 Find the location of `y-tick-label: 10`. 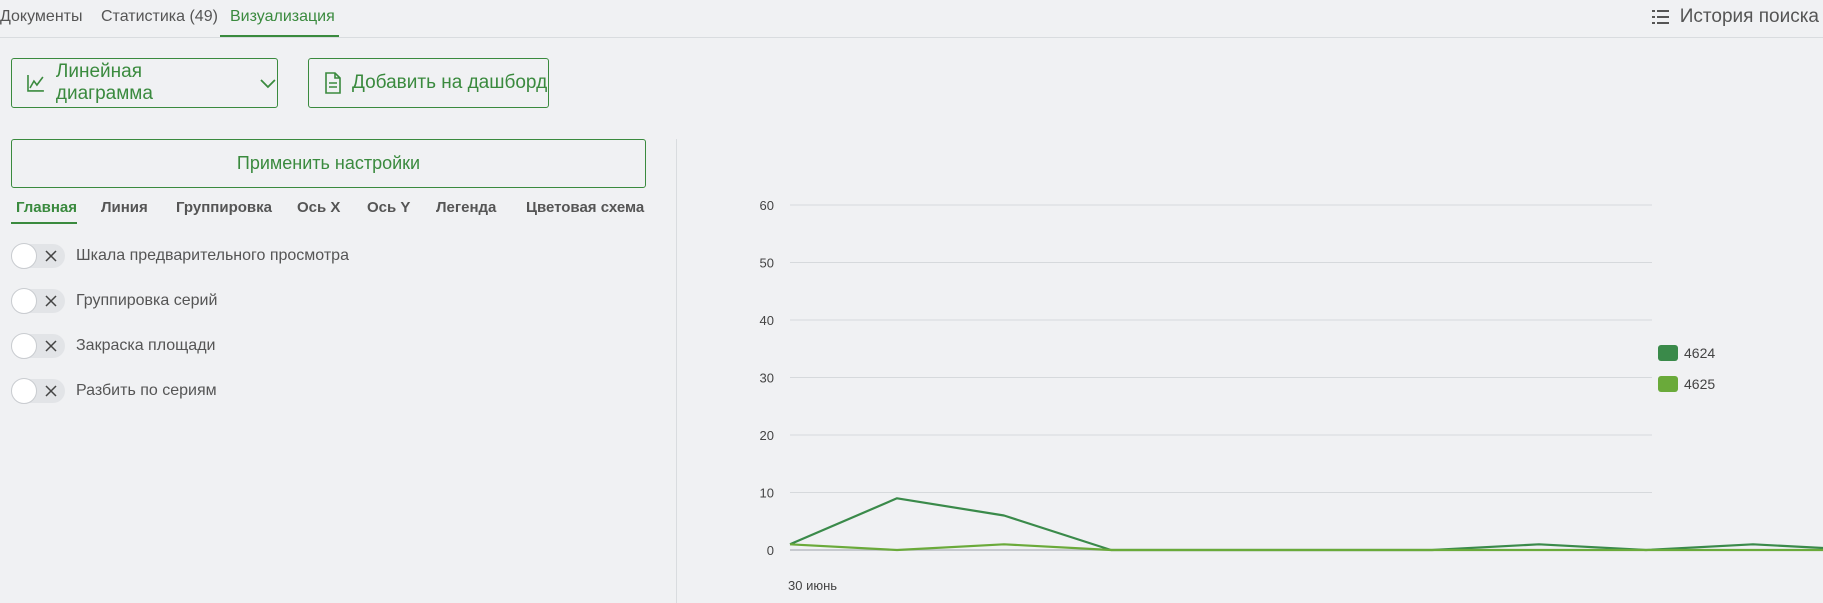

y-tick-label: 10 is located at coordinates (767, 493).